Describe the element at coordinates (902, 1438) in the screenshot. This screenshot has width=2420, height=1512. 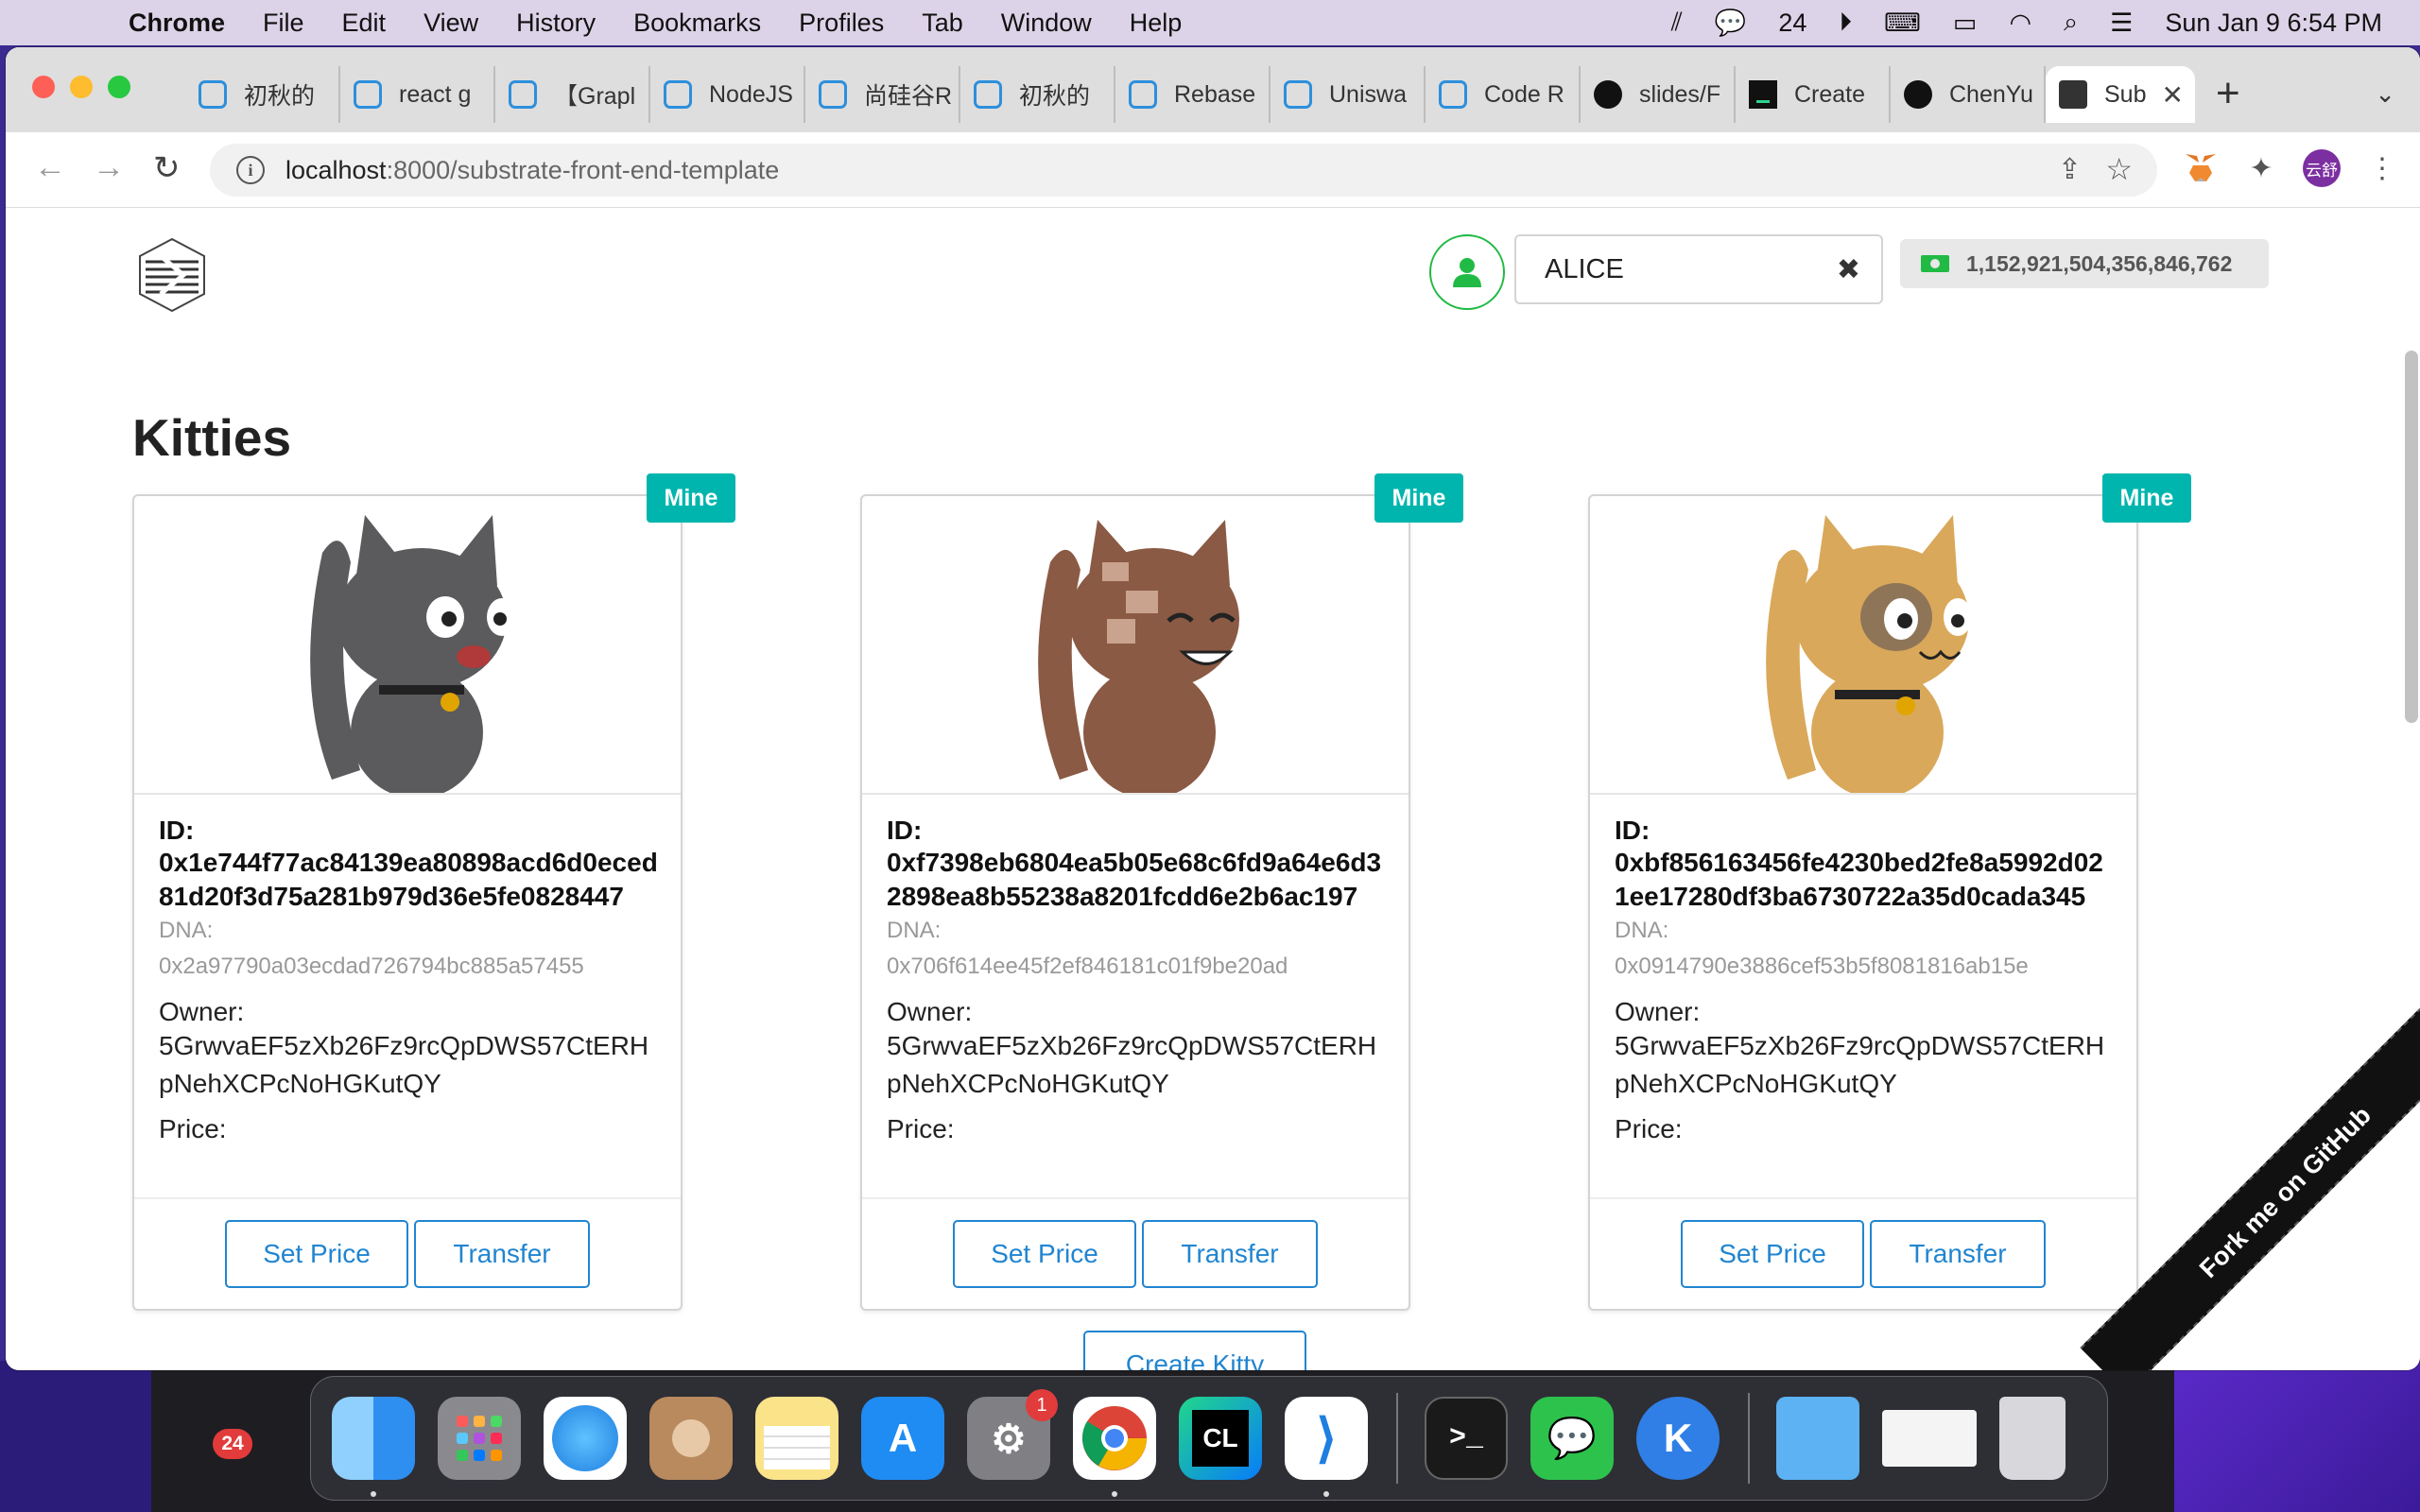
I see `app-store-icon: A` at that location.